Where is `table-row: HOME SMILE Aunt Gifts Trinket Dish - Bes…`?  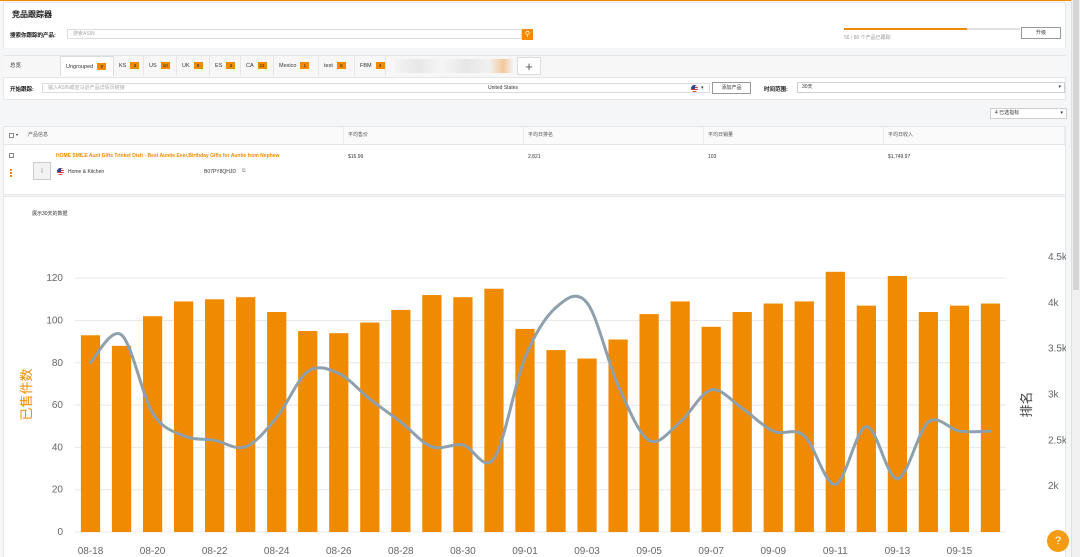 table-row: HOME SMILE Aunt Gifts Trinket Dish - Bes… is located at coordinates (534, 170).